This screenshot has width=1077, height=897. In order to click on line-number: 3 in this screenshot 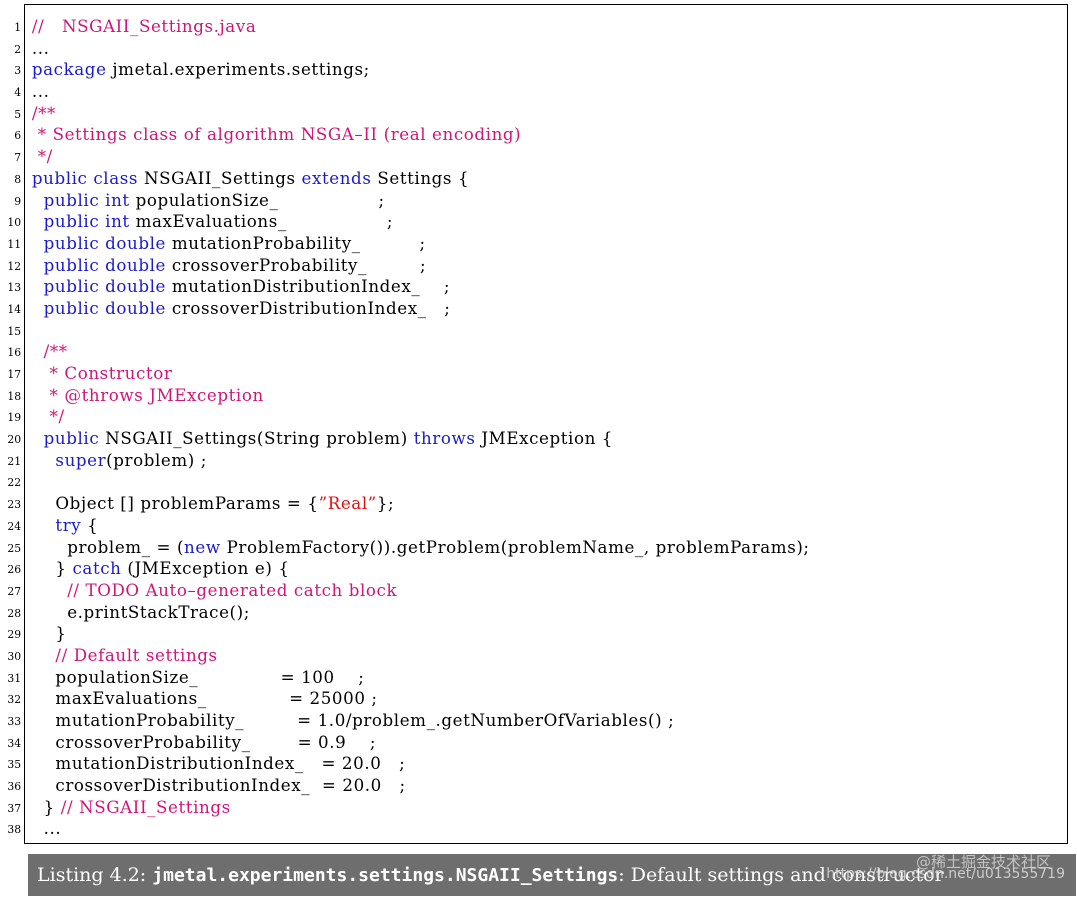, I will do `click(18, 71)`.